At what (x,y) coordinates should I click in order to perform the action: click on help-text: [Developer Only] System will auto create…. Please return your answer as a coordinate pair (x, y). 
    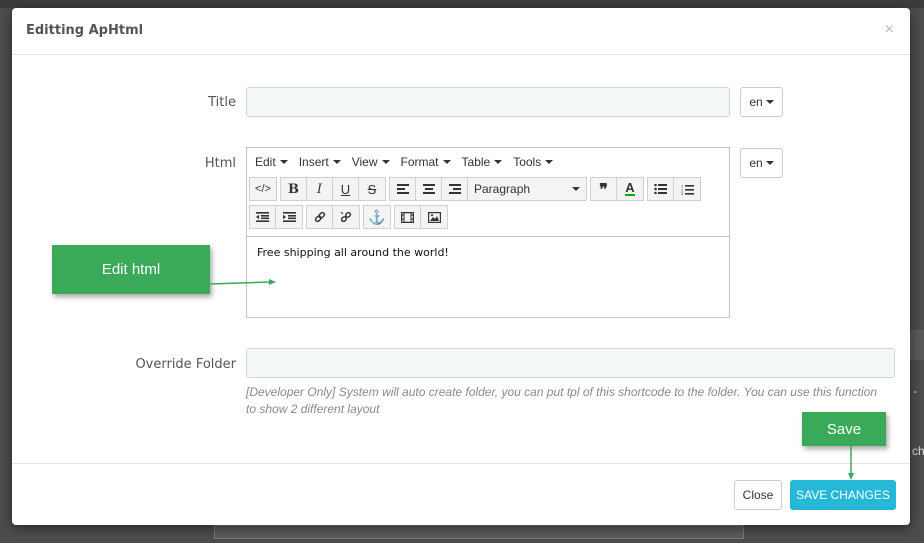
    Looking at the image, I should click on (562, 400).